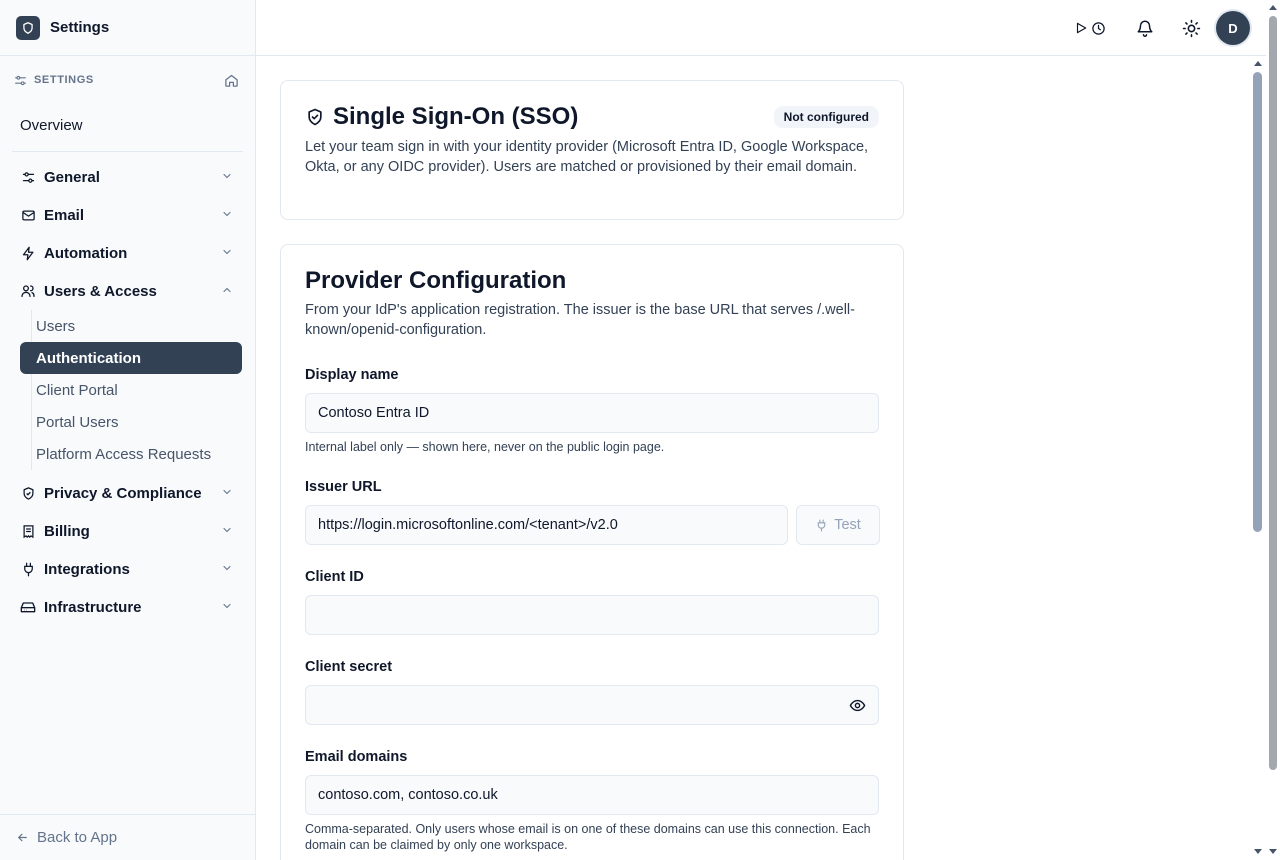 This screenshot has height=860, width=1280. What do you see at coordinates (127, 215) in the screenshot?
I see `sidebar-item-email: Email` at bounding box center [127, 215].